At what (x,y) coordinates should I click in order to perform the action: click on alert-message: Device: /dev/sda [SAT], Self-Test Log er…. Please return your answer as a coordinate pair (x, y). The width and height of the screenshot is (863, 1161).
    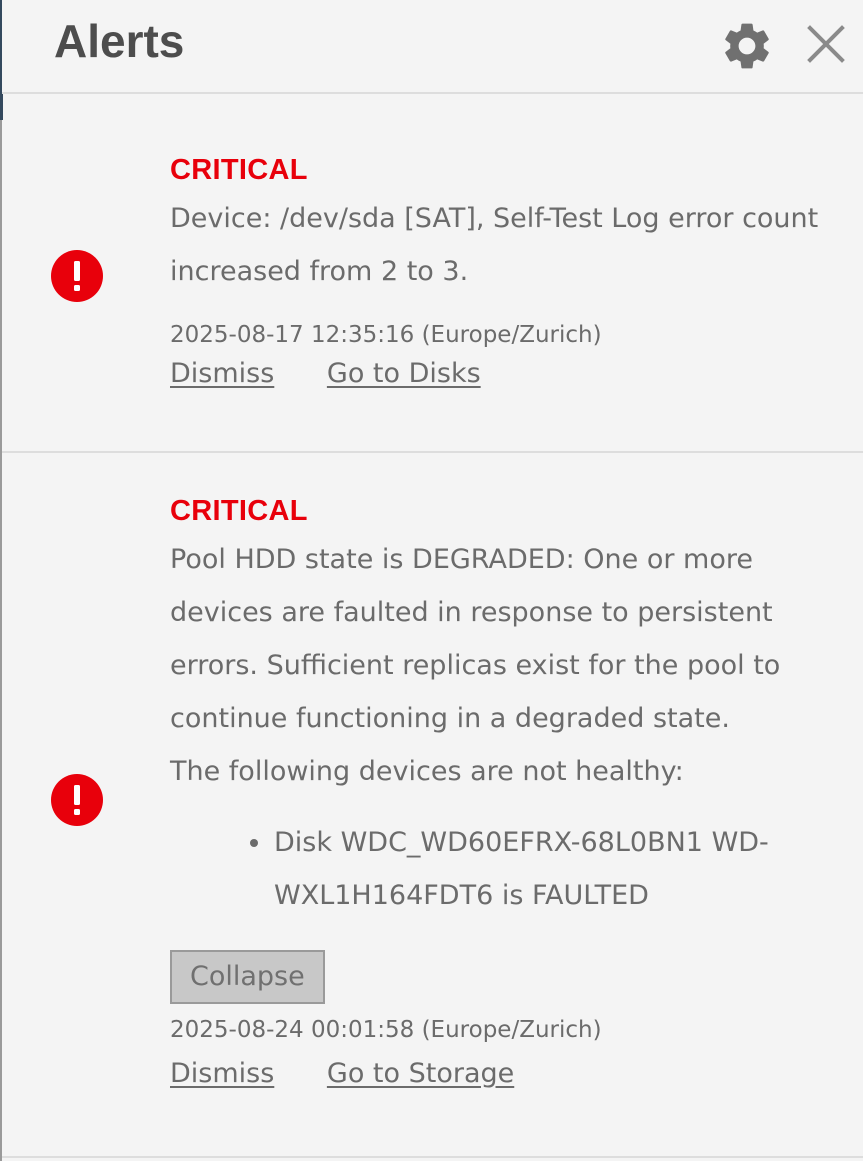
    Looking at the image, I should click on (494, 245).